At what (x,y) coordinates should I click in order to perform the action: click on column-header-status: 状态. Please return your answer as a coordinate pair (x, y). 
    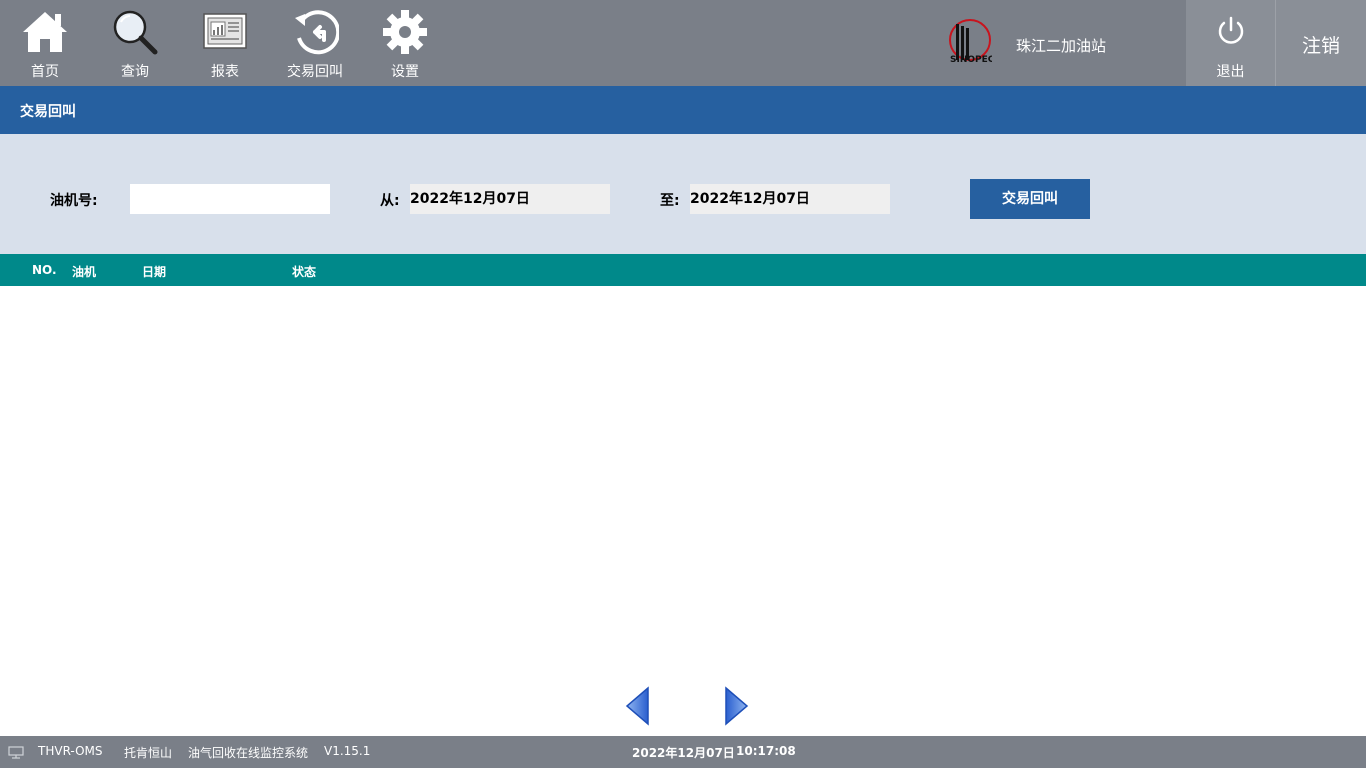
    Looking at the image, I should click on (304, 272).